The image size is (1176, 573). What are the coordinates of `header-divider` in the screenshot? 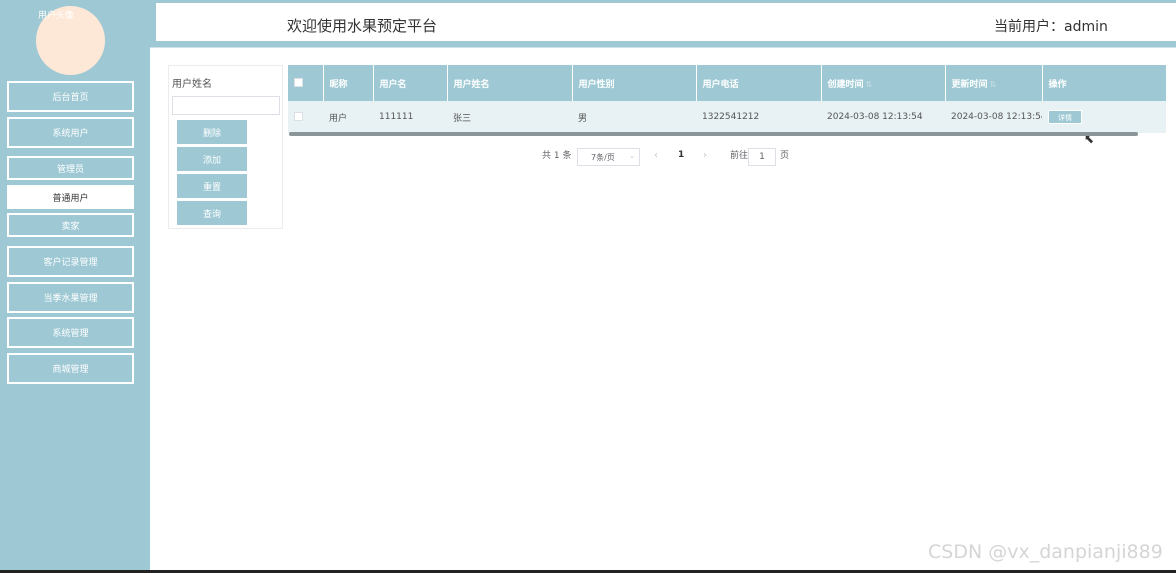 It's located at (663, 47).